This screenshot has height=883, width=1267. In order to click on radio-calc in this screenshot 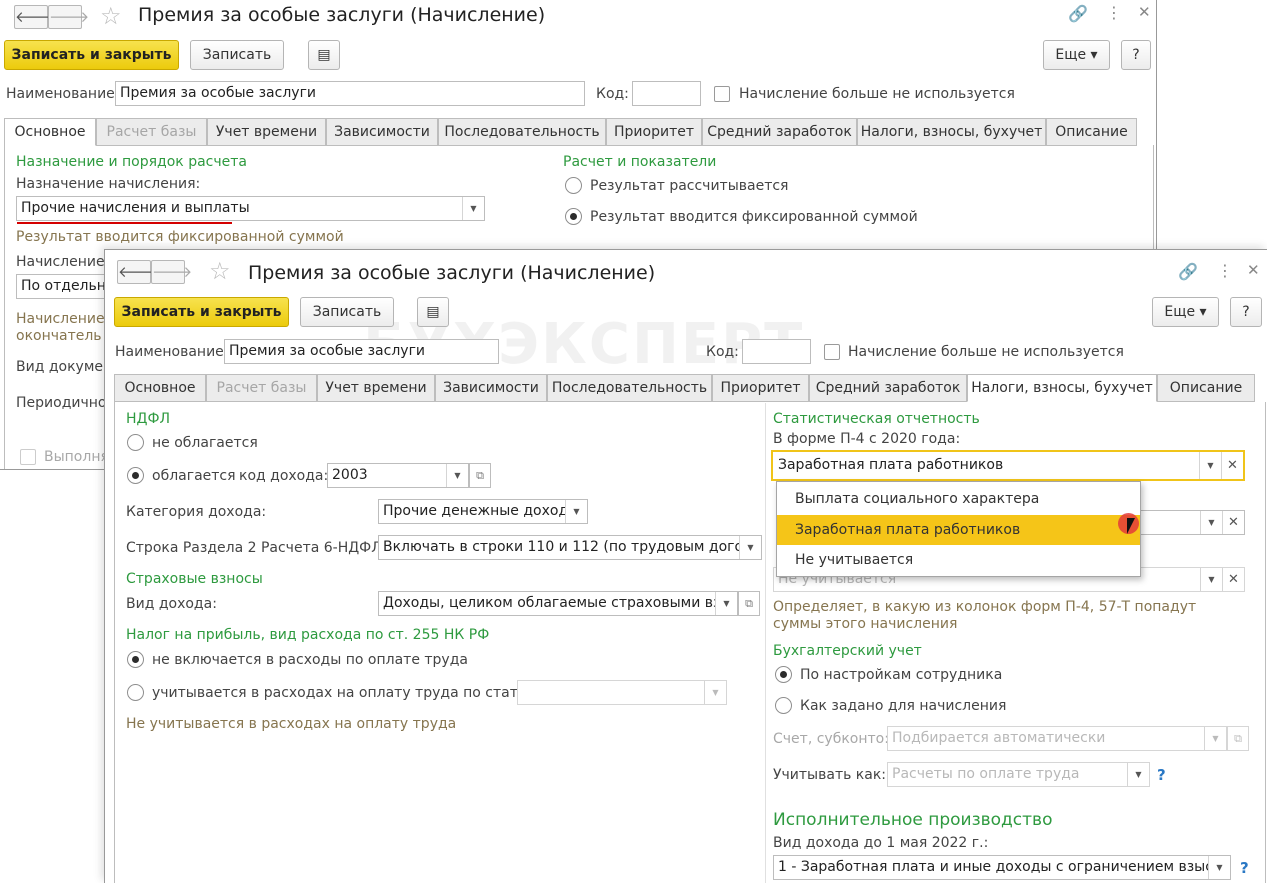, I will do `click(573, 185)`.